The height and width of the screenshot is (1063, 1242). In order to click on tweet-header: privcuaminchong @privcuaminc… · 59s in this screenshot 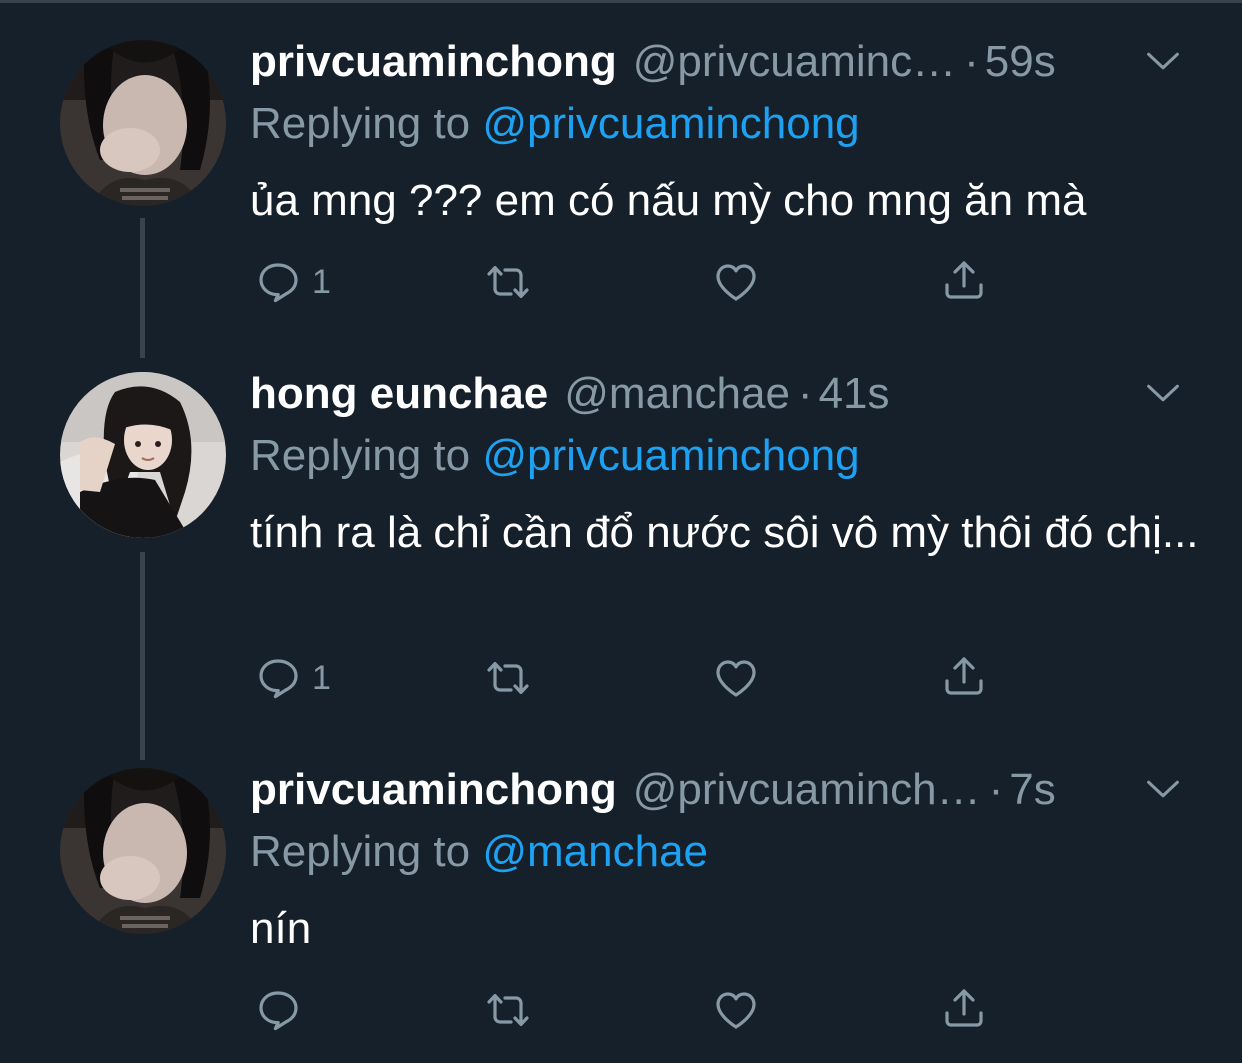, I will do `click(681, 62)`.